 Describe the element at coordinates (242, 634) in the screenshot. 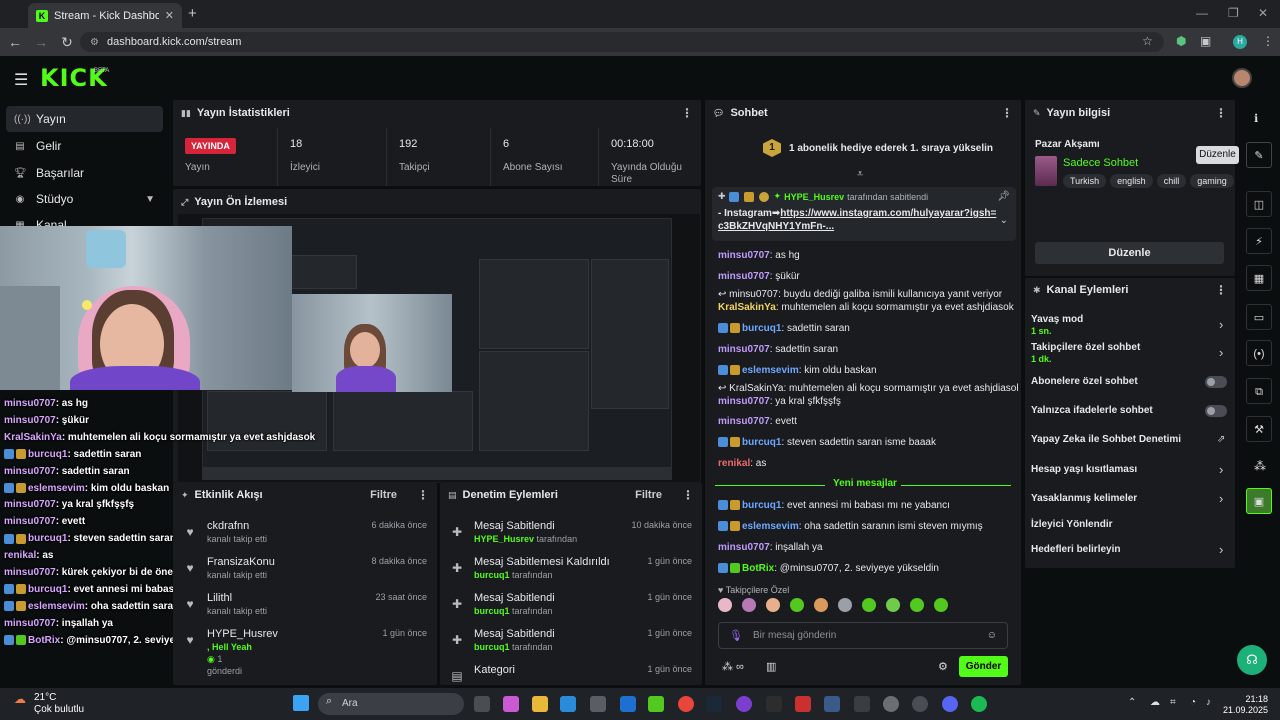

I see `activity-user: HYPE_Husrev` at that location.